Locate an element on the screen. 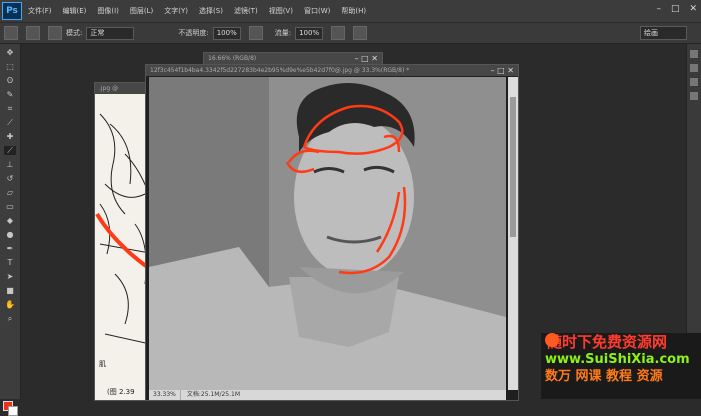  watermark-line2: www.SuiShiXia.com is located at coordinates (617, 359).